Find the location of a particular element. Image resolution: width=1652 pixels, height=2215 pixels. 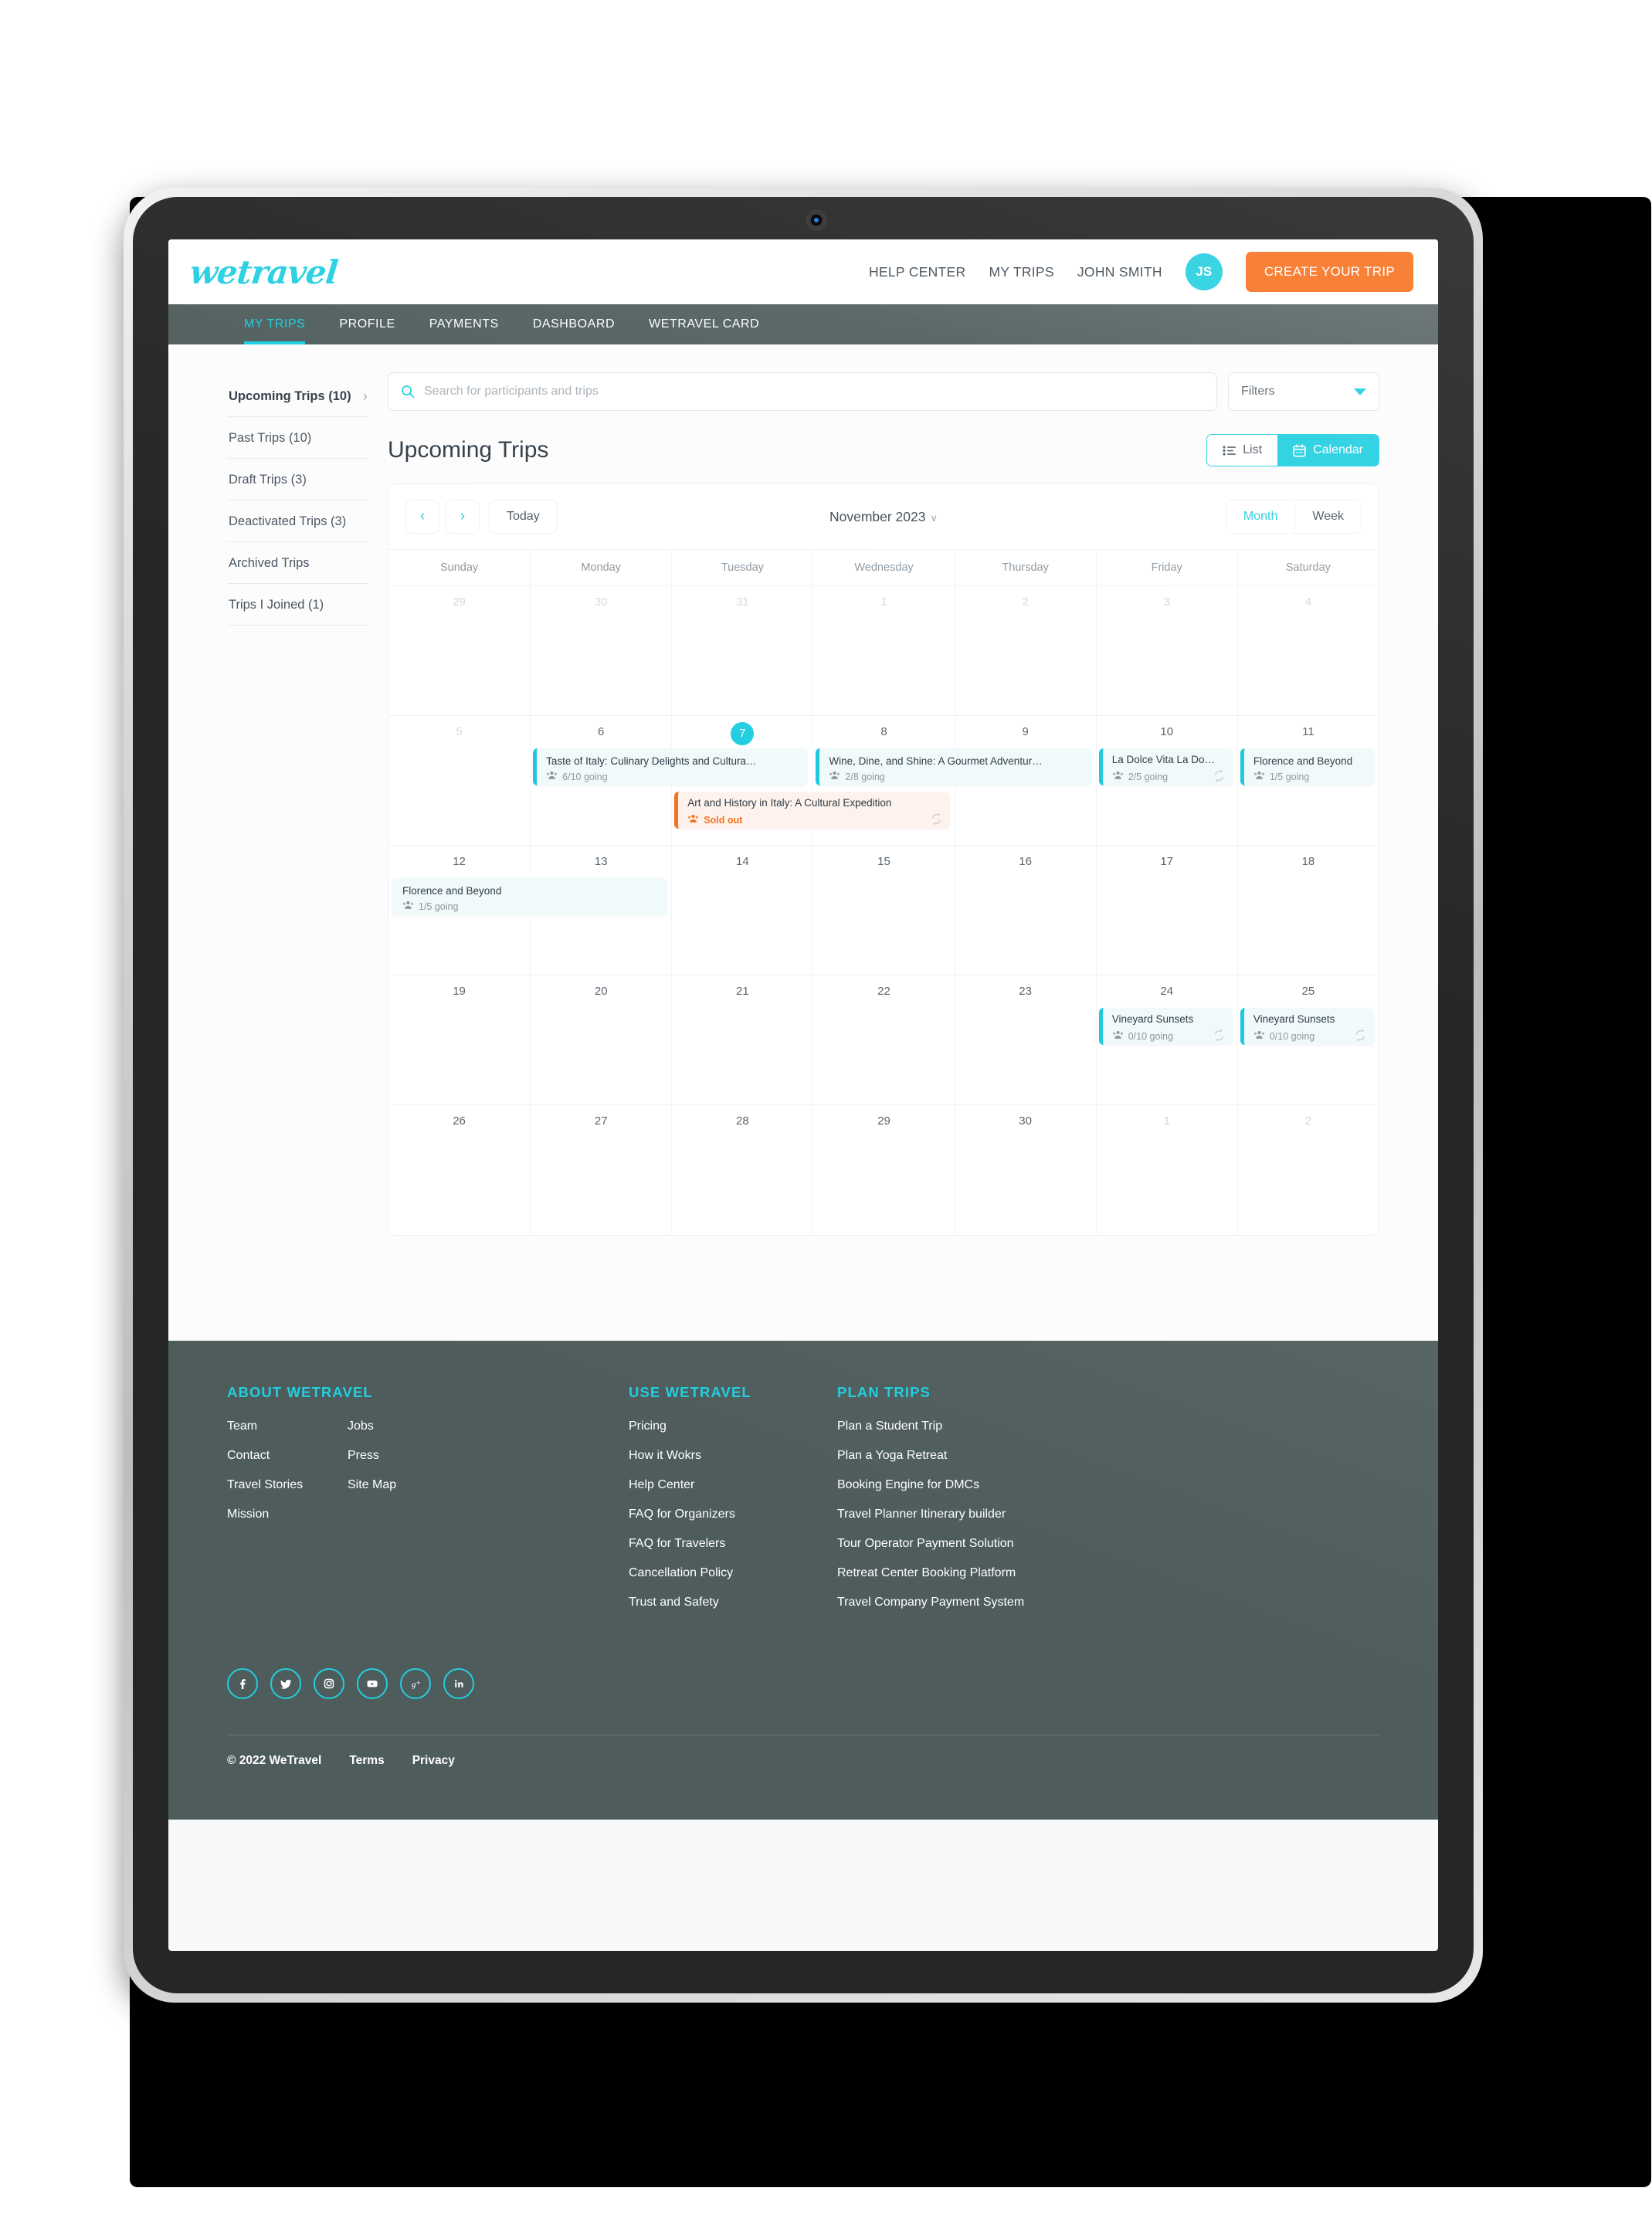

sidebar-item-past-trips: Past Trips (10) is located at coordinates (298, 438).